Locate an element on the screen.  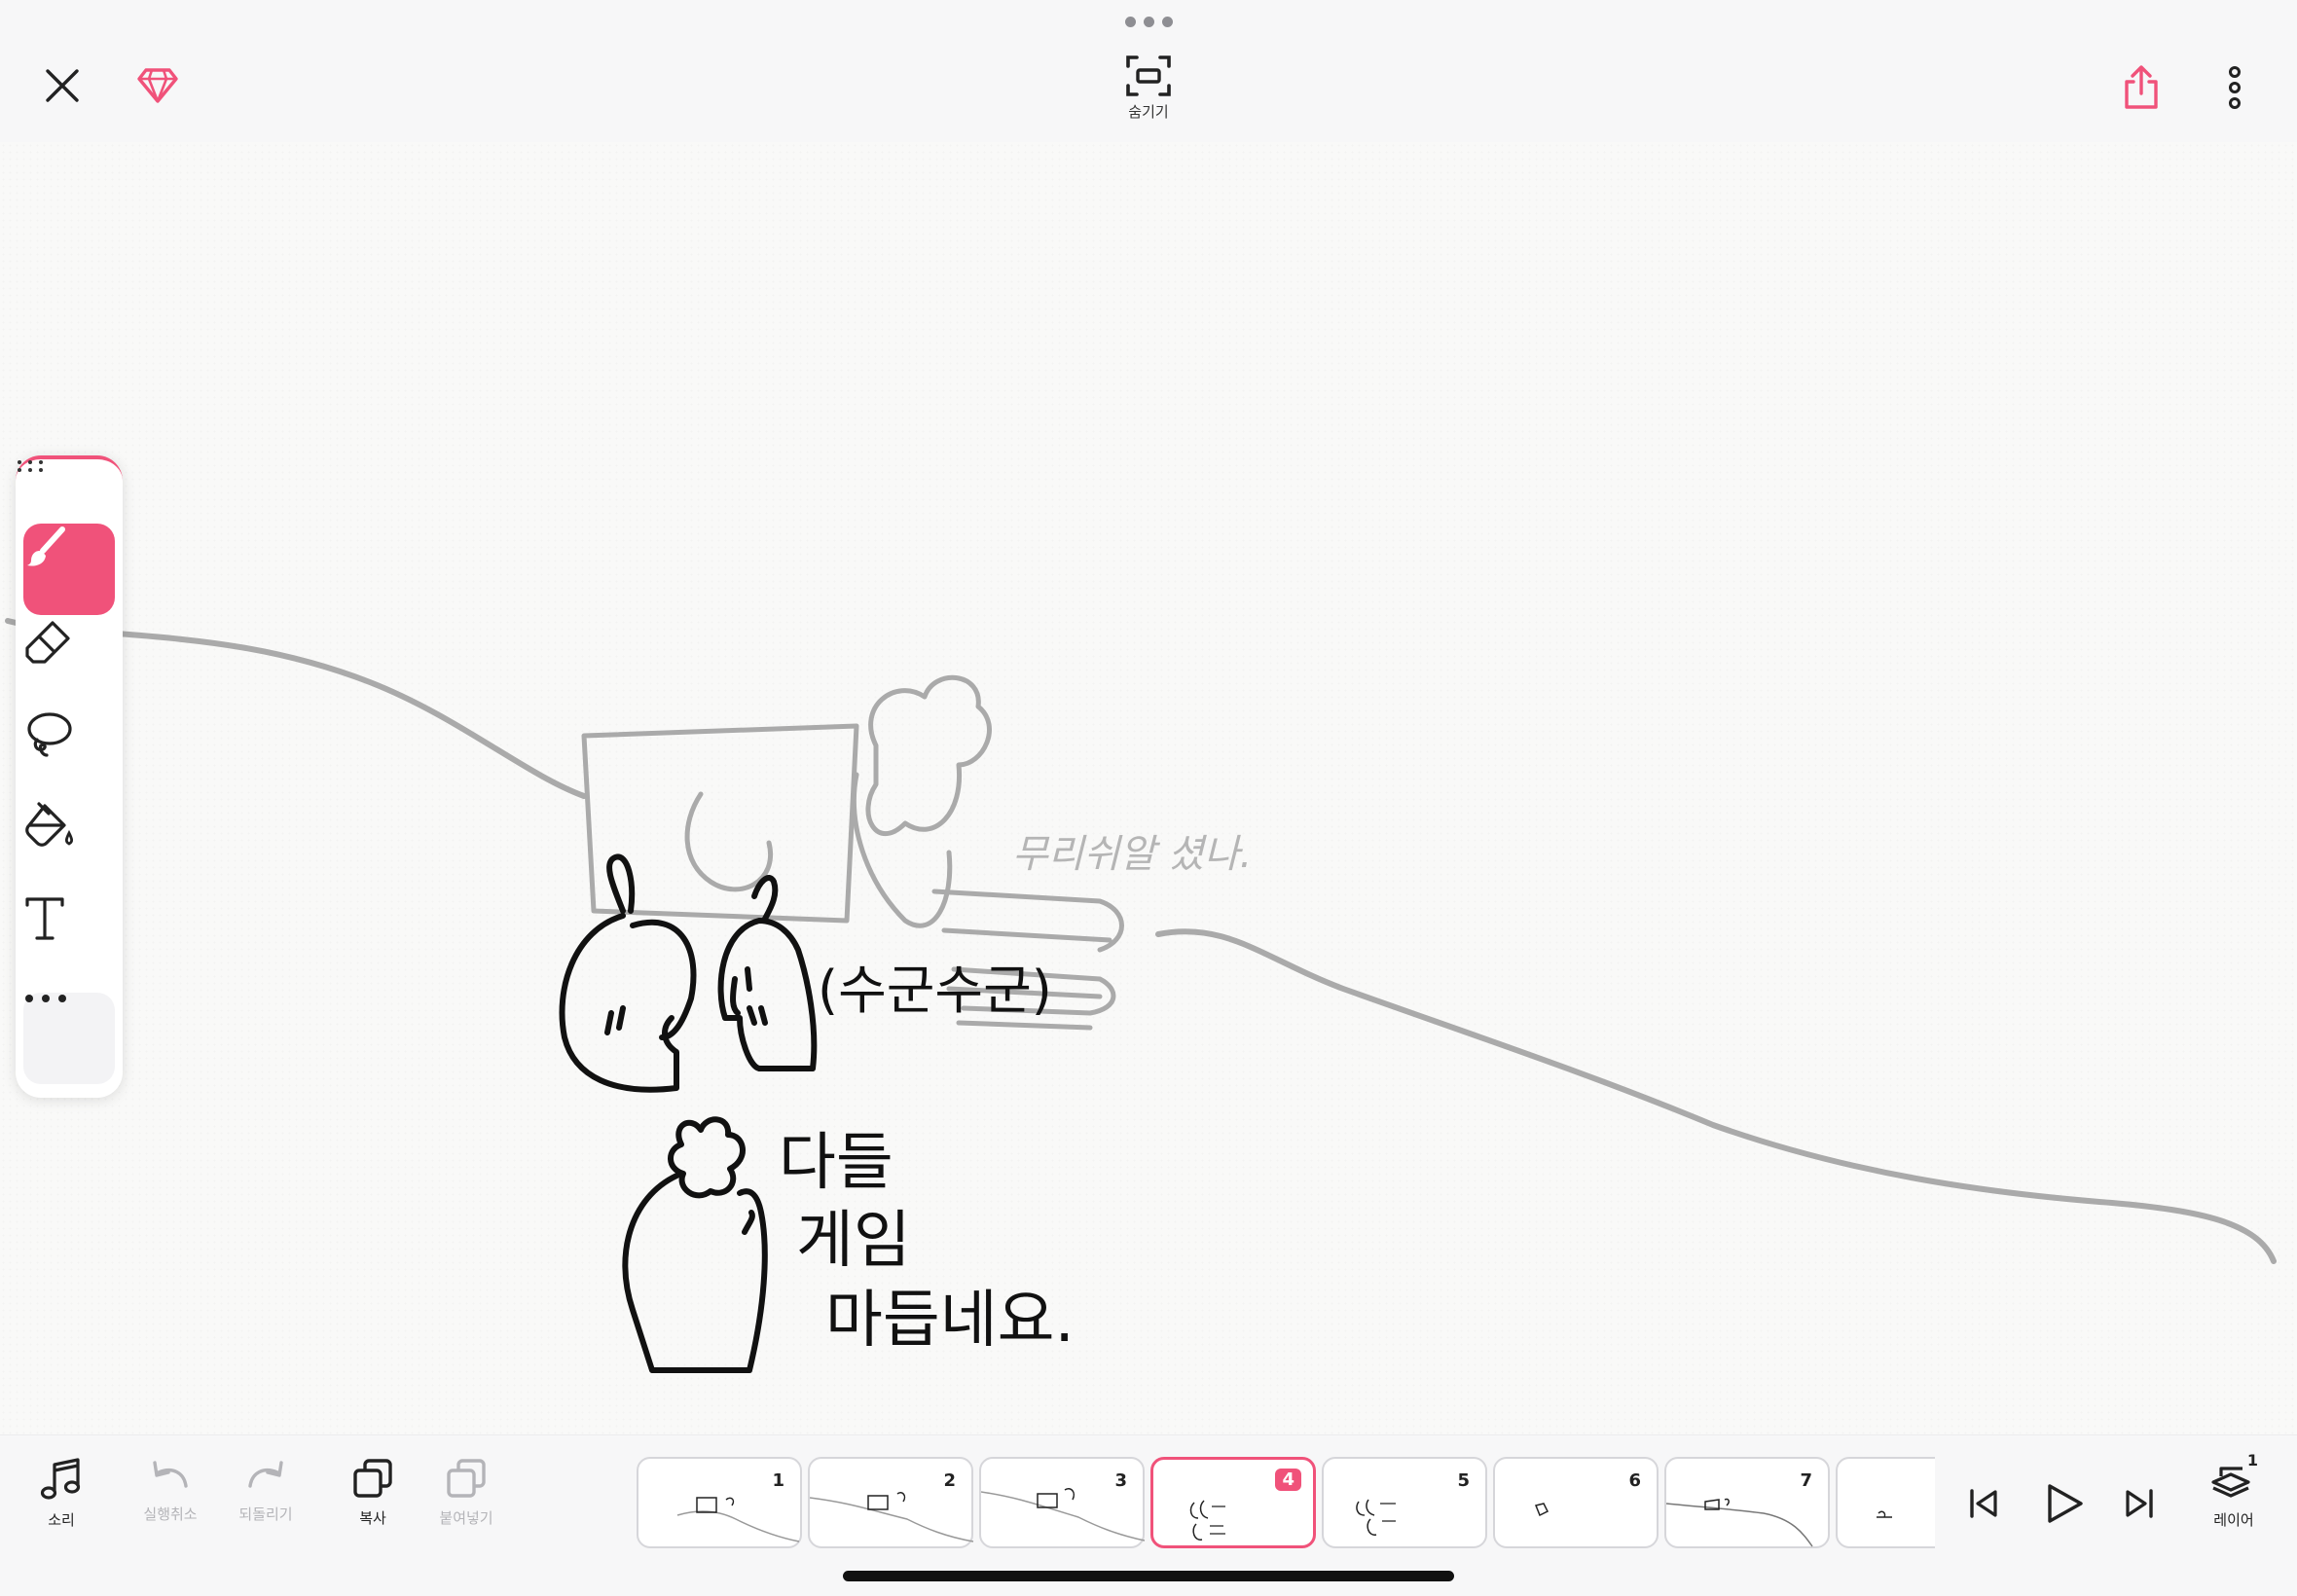
copy-frame-button: 복사 is located at coordinates (372, 1511).